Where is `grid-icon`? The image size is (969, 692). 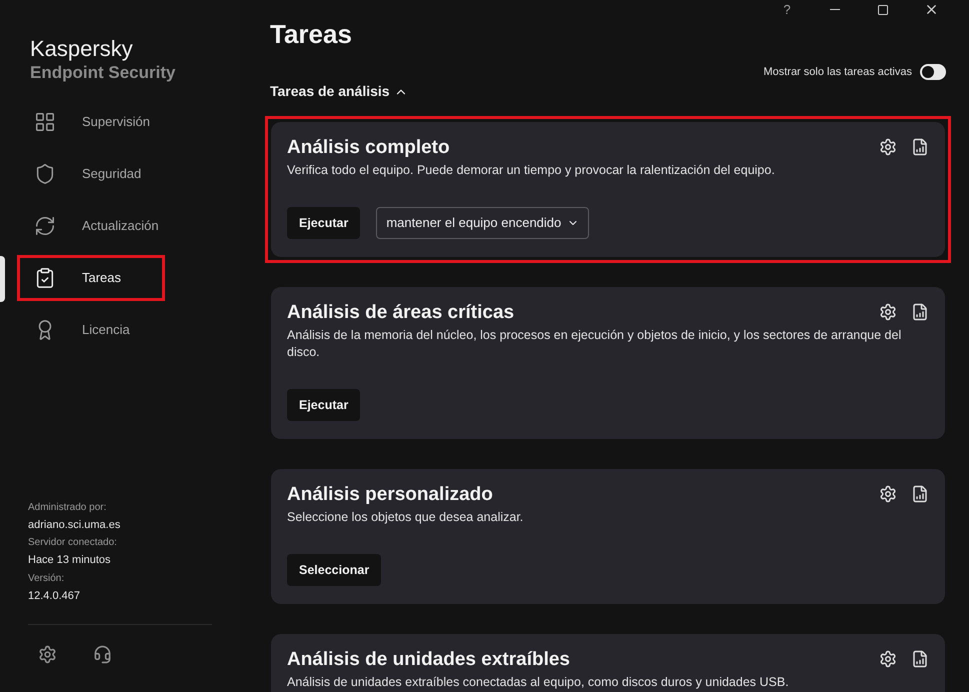 grid-icon is located at coordinates (45, 122).